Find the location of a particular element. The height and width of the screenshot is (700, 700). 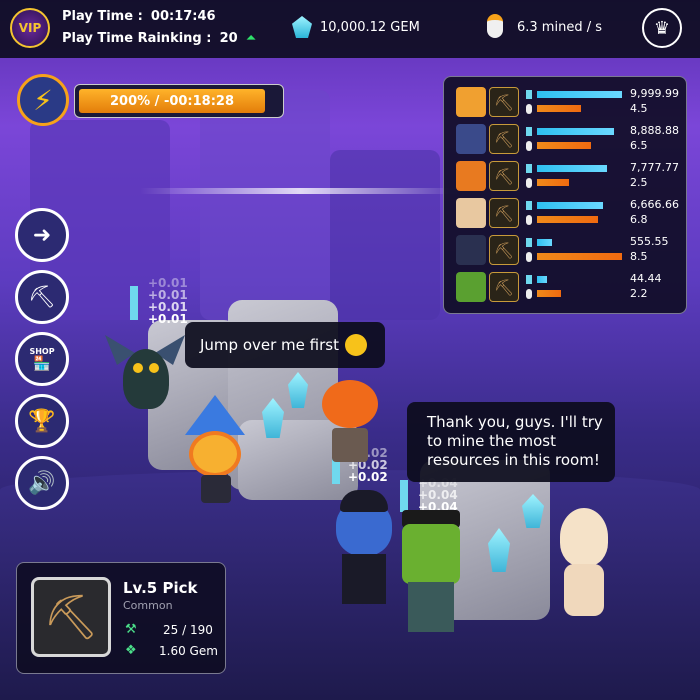

pick-rarity: Common is located at coordinates (148, 605).